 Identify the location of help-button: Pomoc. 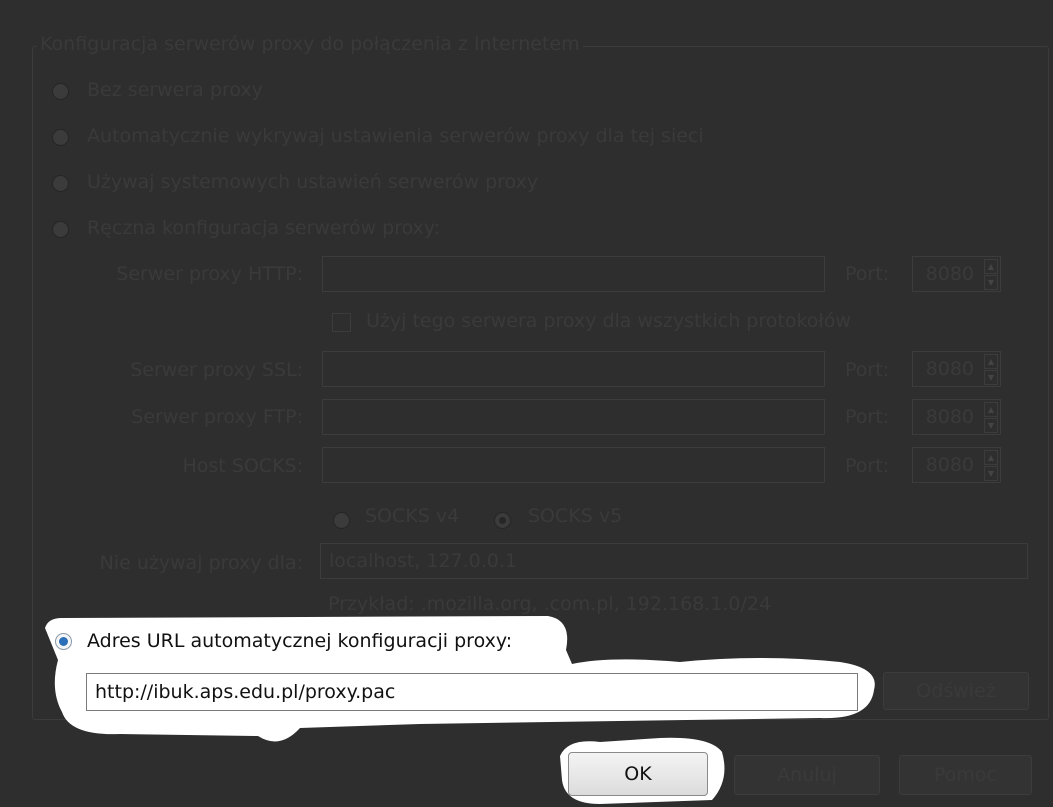
(965, 775).